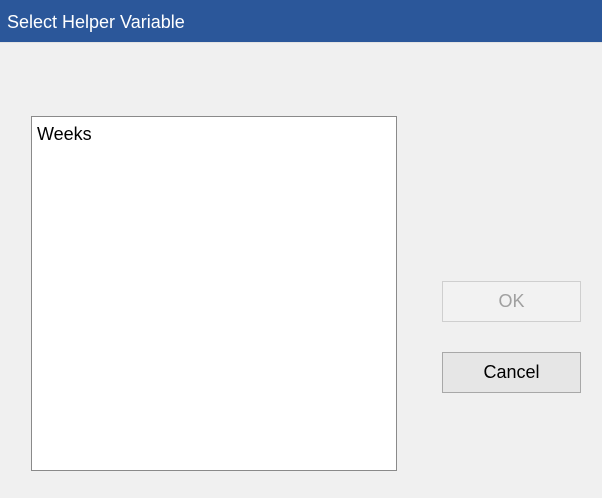 The image size is (602, 498). What do you see at coordinates (511, 372) in the screenshot?
I see `cancel-button: Cancel` at bounding box center [511, 372].